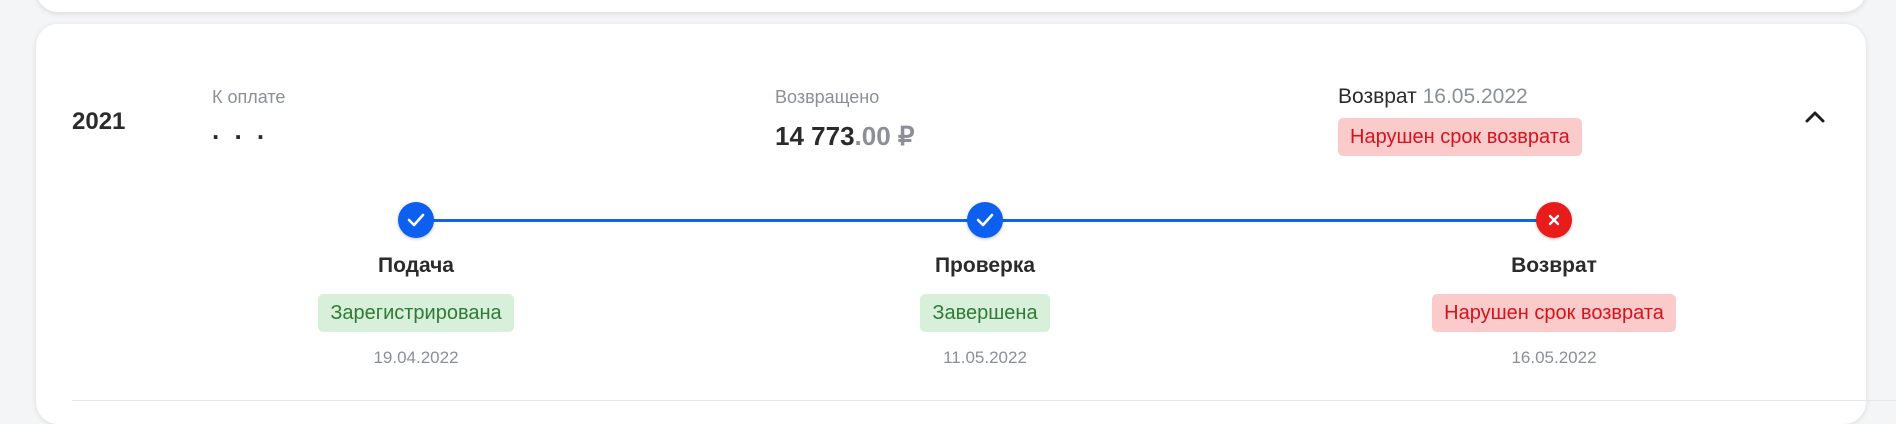 The image size is (1896, 424). I want to click on step-date: 19.04.2022, so click(416, 357).